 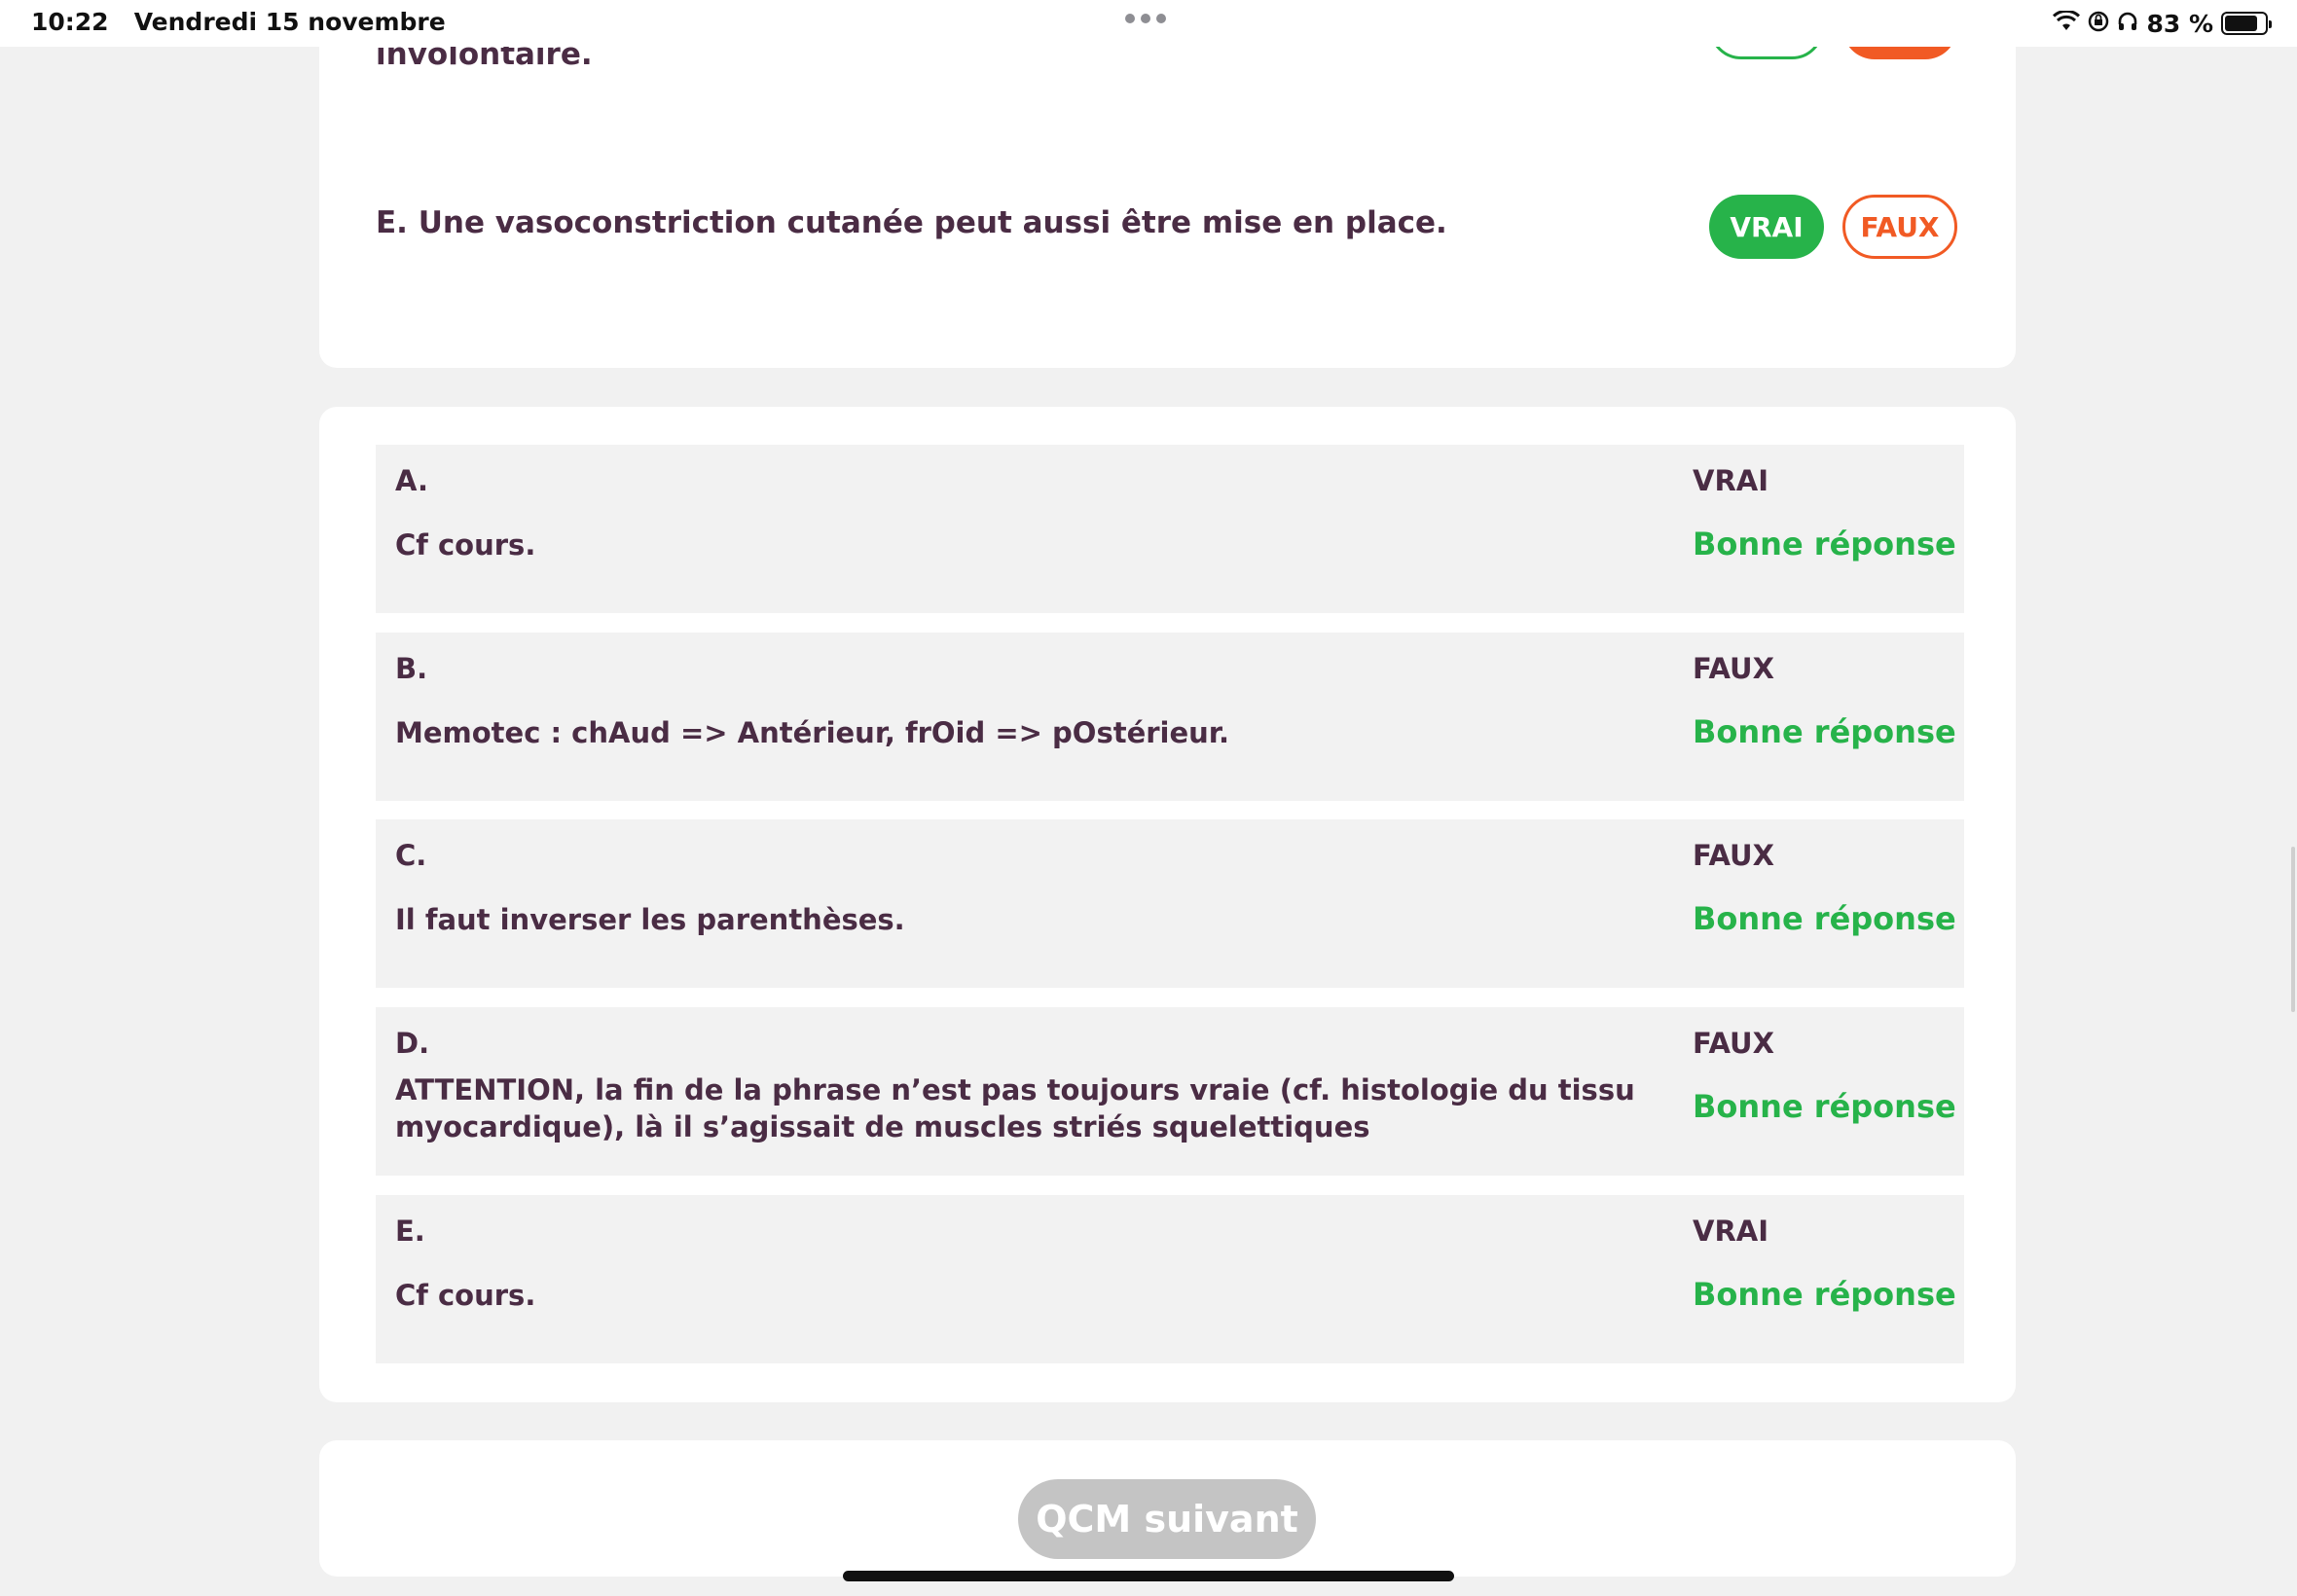 I want to click on faux-button-e: FAUX, so click(x=1900, y=227).